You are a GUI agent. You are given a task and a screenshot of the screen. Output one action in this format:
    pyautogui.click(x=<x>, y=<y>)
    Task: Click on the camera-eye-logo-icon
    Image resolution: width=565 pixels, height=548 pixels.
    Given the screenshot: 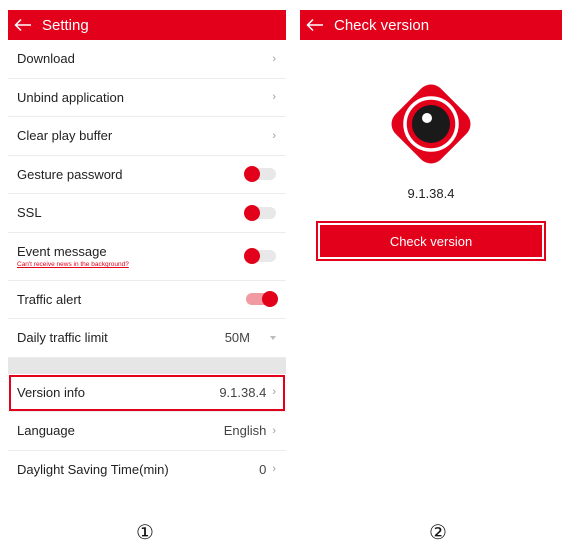 What is the action you would take?
    pyautogui.click(x=431, y=124)
    